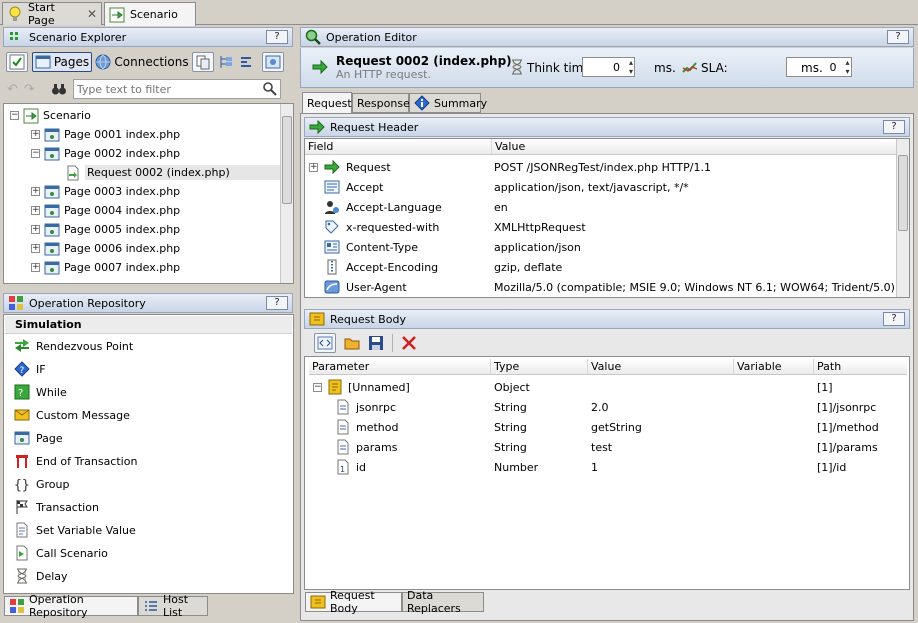 The height and width of the screenshot is (623, 918). Describe the element at coordinates (286, 193) in the screenshot. I see `tree-scrollbar` at that location.